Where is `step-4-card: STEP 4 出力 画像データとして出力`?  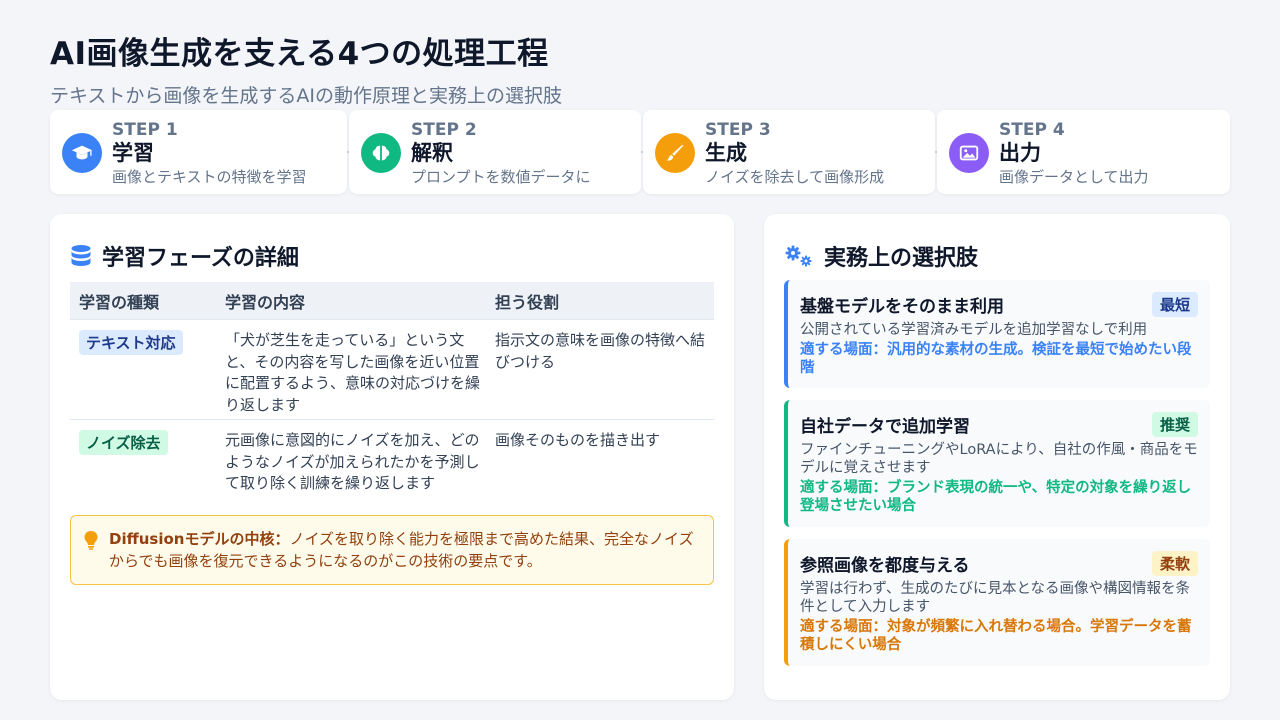
step-4-card: STEP 4 出力 画像データとして出力 is located at coordinates (1083, 152).